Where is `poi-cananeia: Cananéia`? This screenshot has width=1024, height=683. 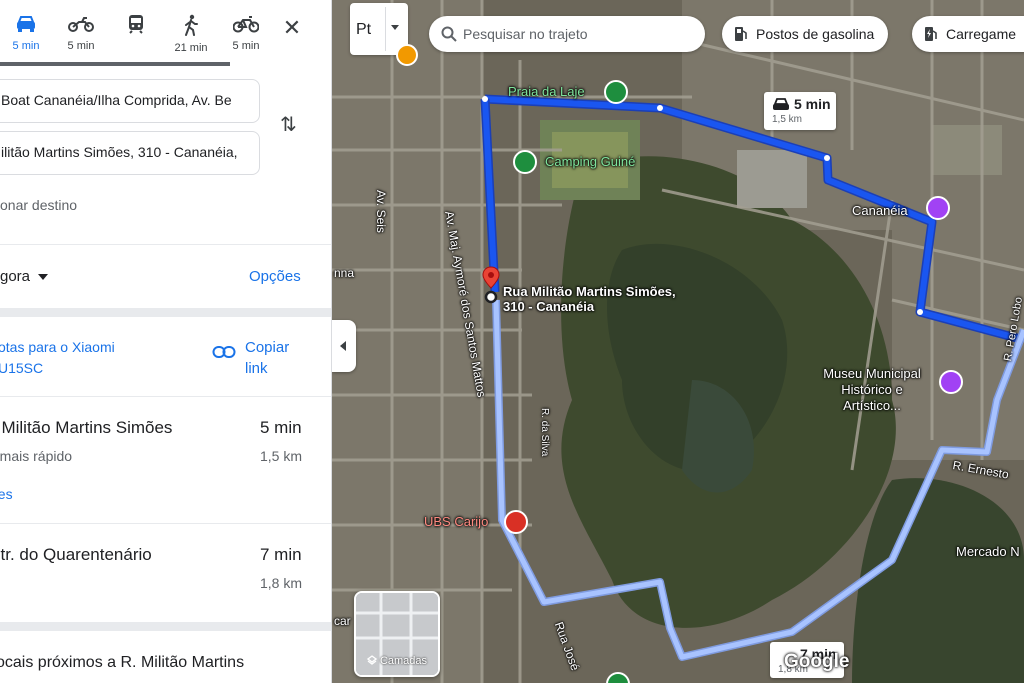 poi-cananeia: Cananéia is located at coordinates (880, 210).